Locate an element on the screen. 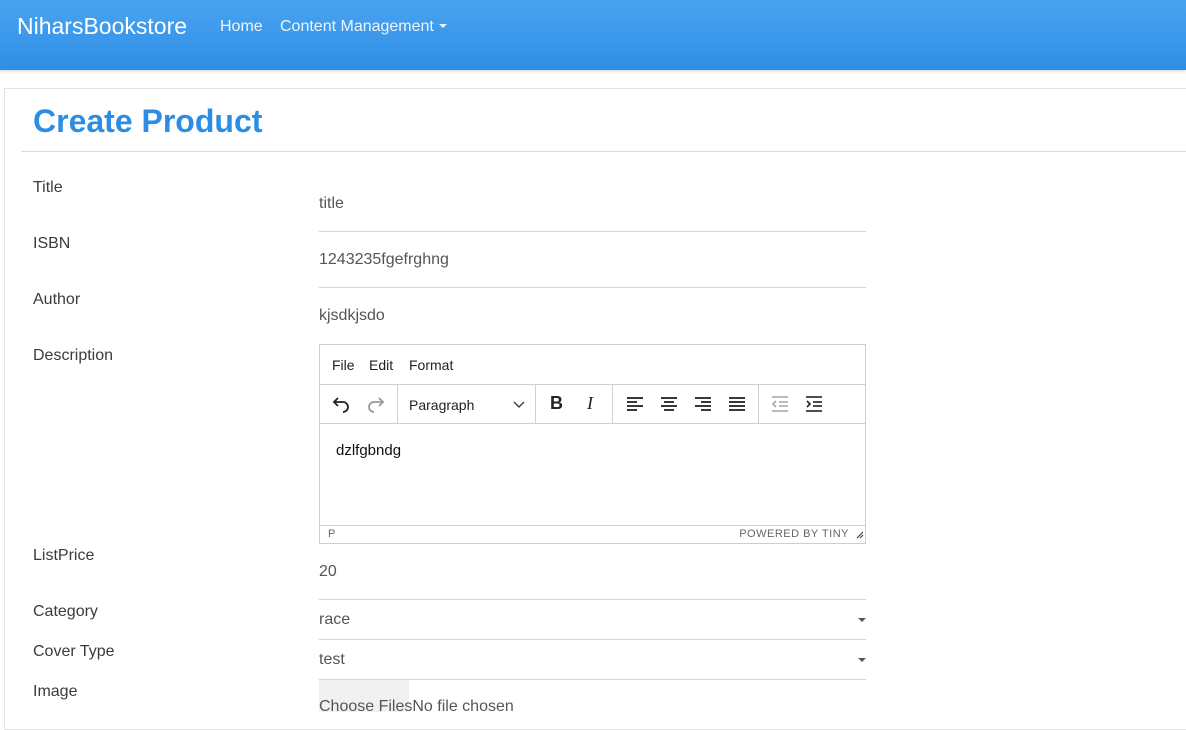 Image resolution: width=1186 pixels, height=730 pixels. element-path: P is located at coordinates (331, 534).